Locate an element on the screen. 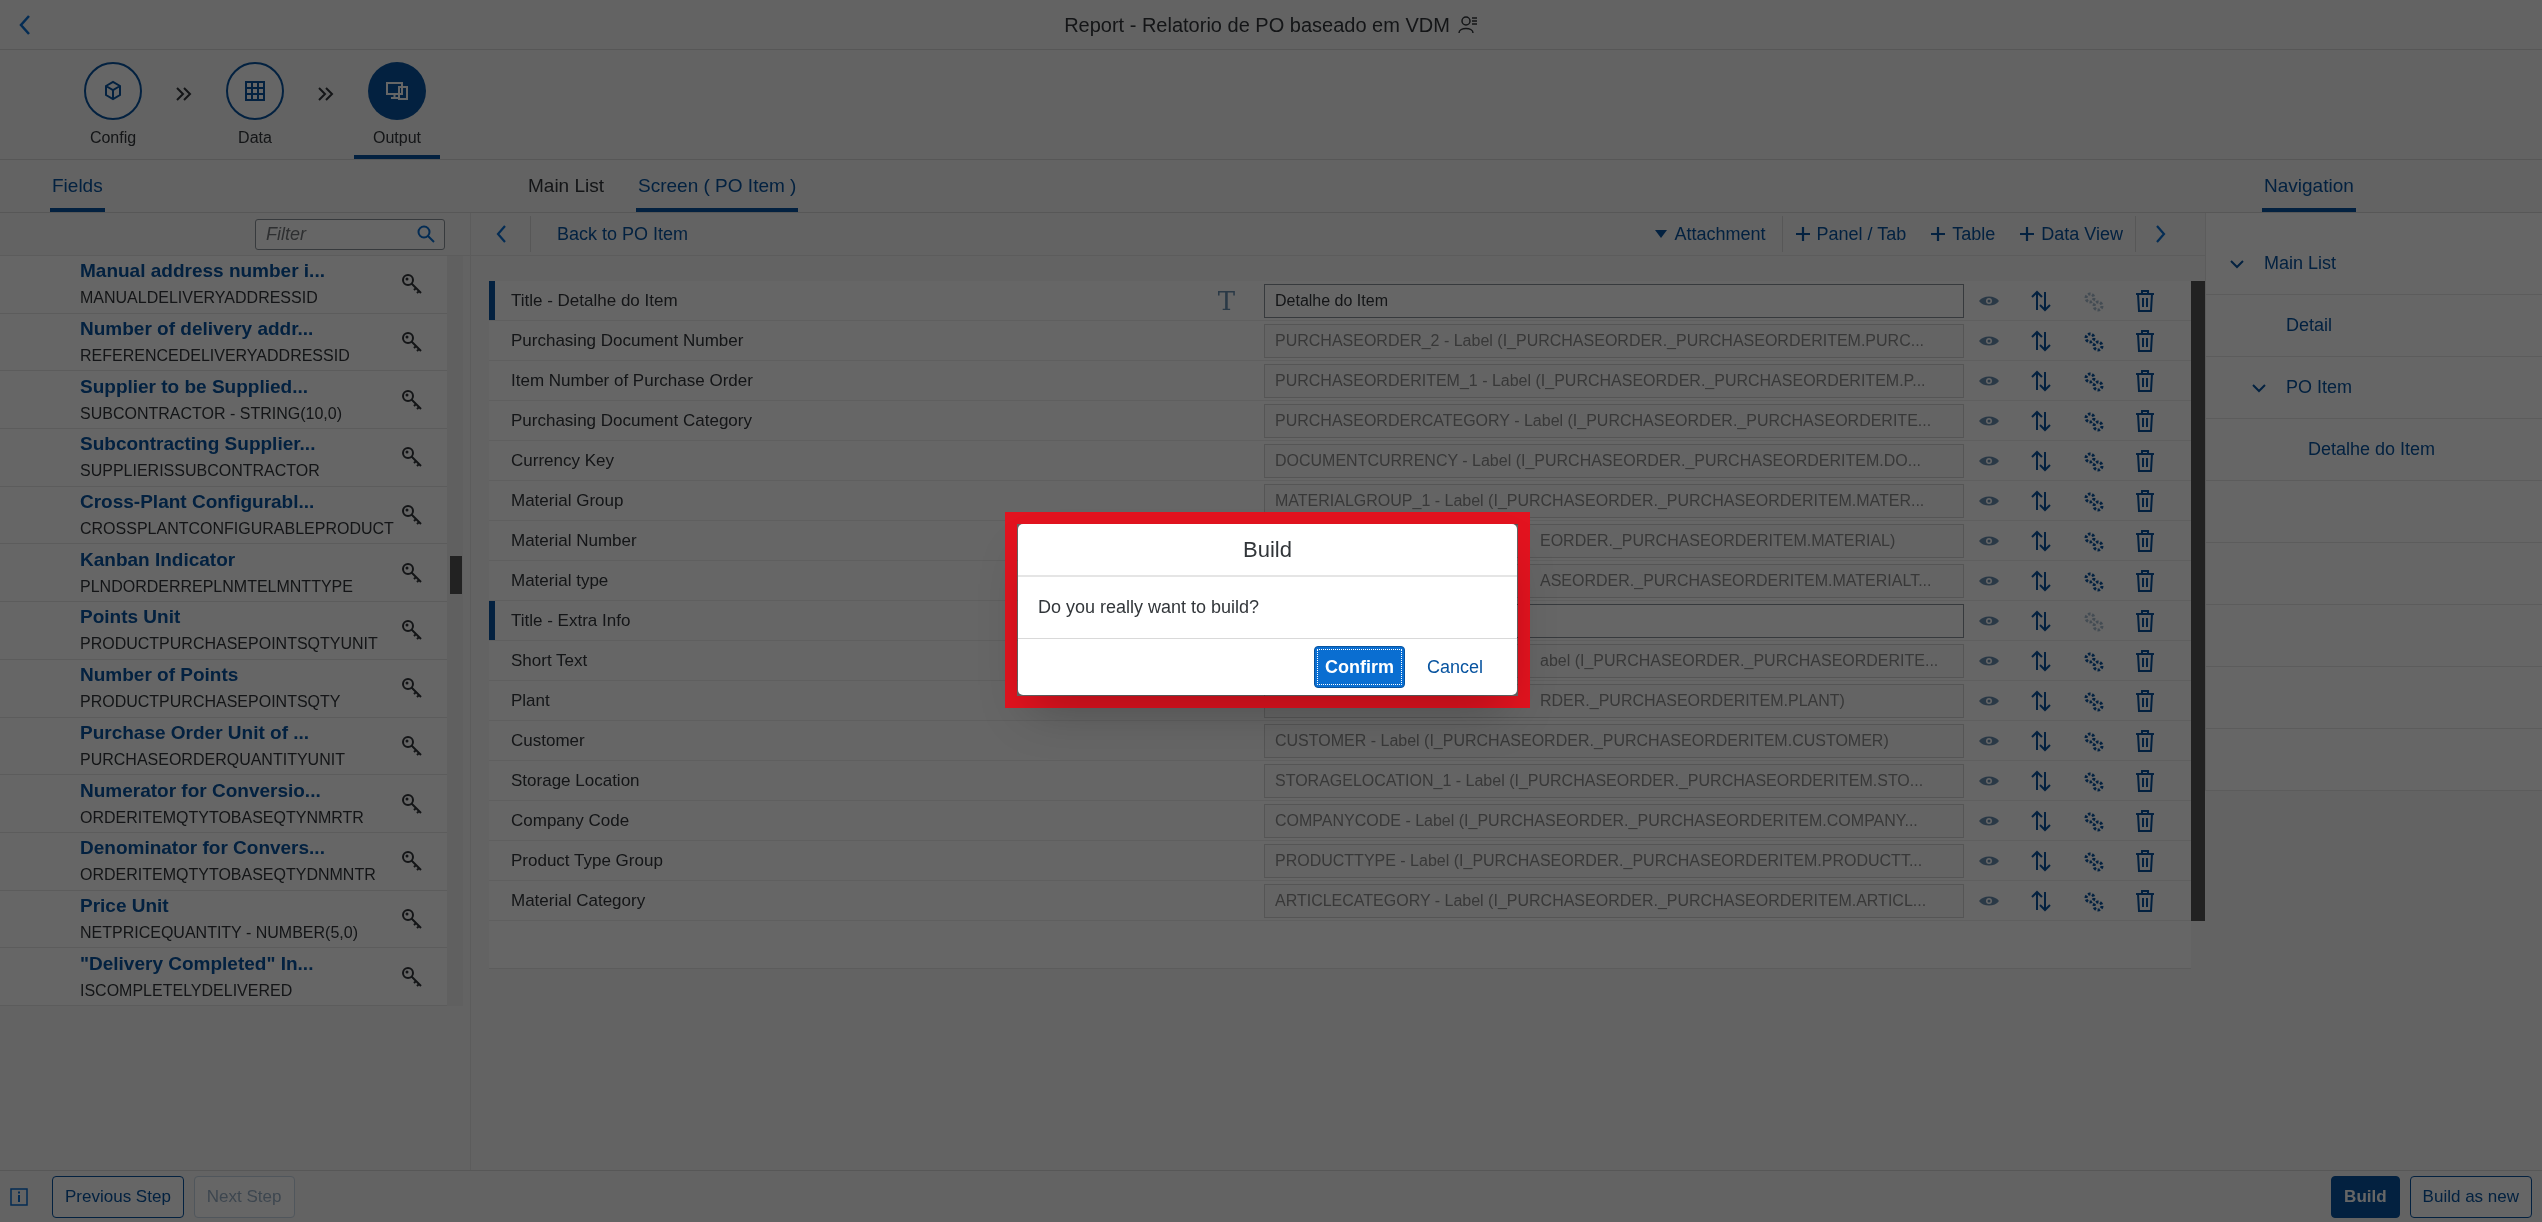 The height and width of the screenshot is (1222, 2542). field-technical-name: NETPRICEQUANTITY - NUMBER(5,0) is located at coordinates (219, 932).